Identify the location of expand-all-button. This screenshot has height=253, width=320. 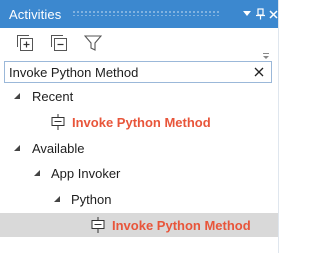
(25, 44).